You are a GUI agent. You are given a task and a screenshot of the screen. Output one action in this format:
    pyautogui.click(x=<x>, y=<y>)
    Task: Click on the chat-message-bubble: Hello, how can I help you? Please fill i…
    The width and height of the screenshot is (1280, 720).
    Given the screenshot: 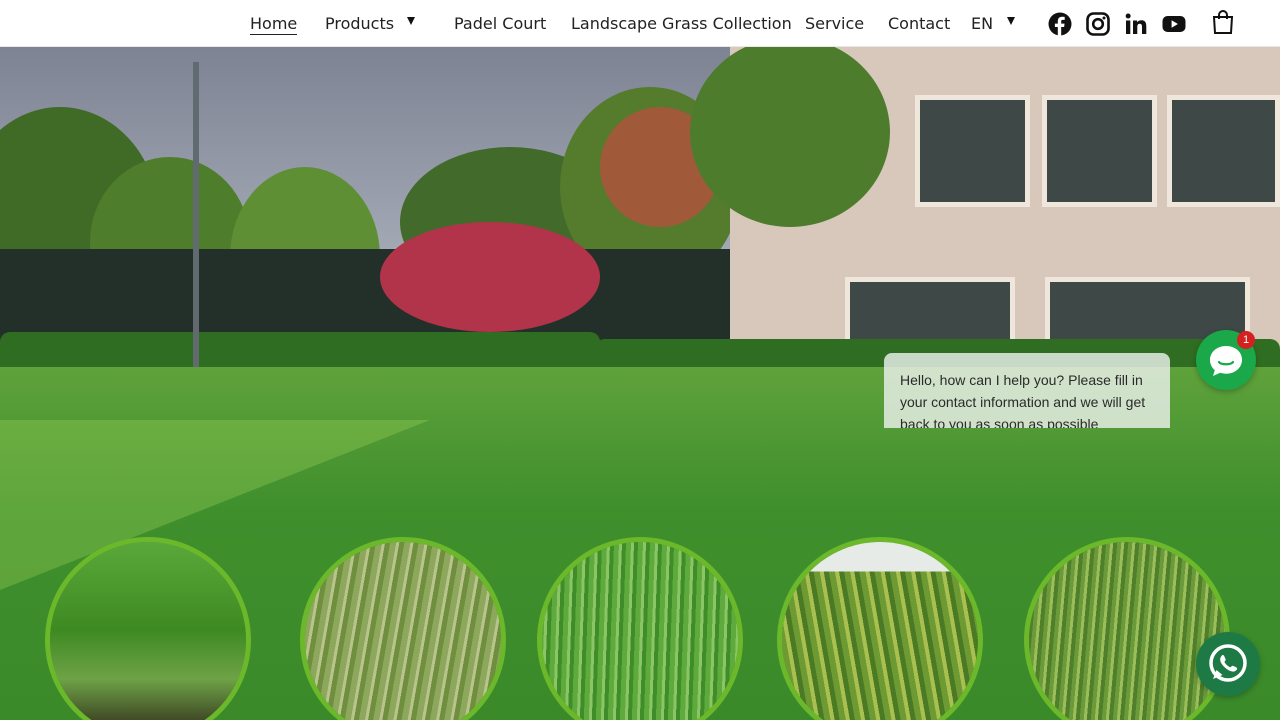 What is the action you would take?
    pyautogui.click(x=1027, y=390)
    